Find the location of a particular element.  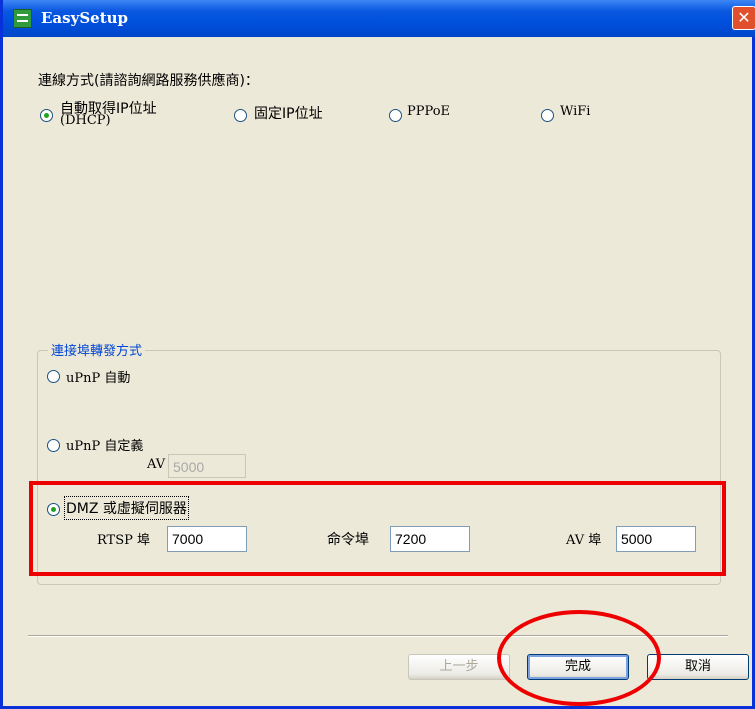

upnp-av-label: AV is located at coordinates (156, 464).